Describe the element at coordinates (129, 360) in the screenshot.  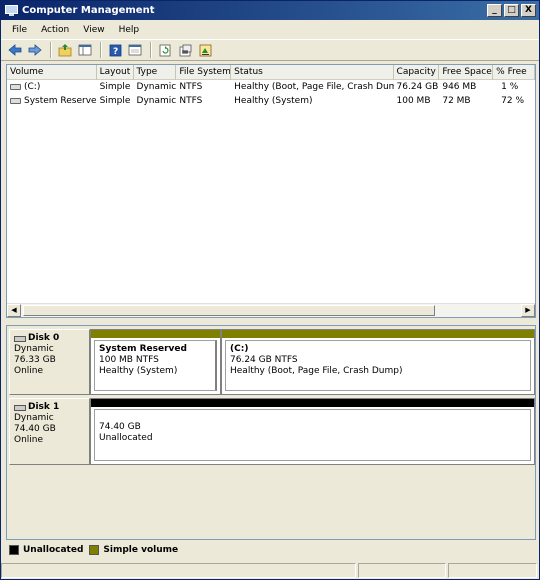
I see `partition-detail: 100 MB NTFS` at that location.